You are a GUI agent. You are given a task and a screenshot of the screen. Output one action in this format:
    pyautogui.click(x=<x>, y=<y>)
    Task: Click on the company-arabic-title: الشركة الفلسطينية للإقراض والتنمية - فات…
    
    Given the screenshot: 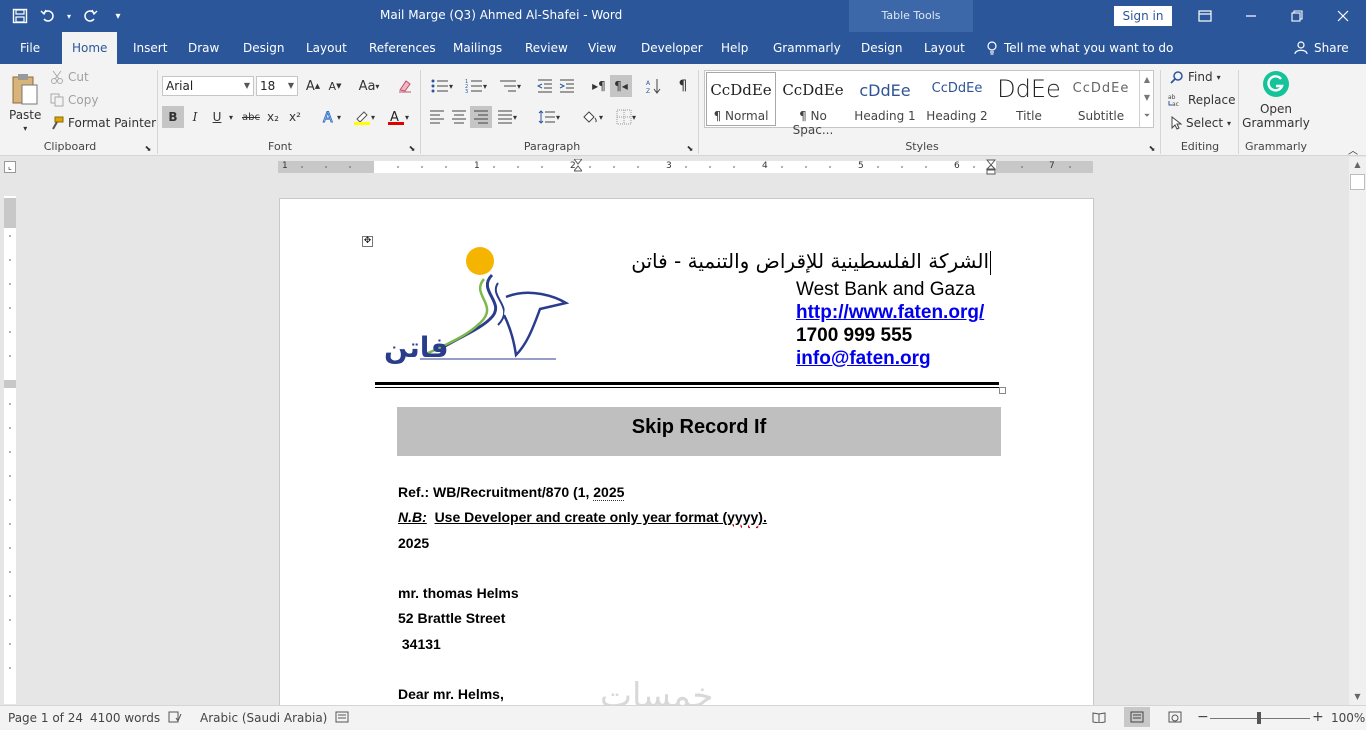 What is the action you would take?
    pyautogui.click(x=810, y=261)
    